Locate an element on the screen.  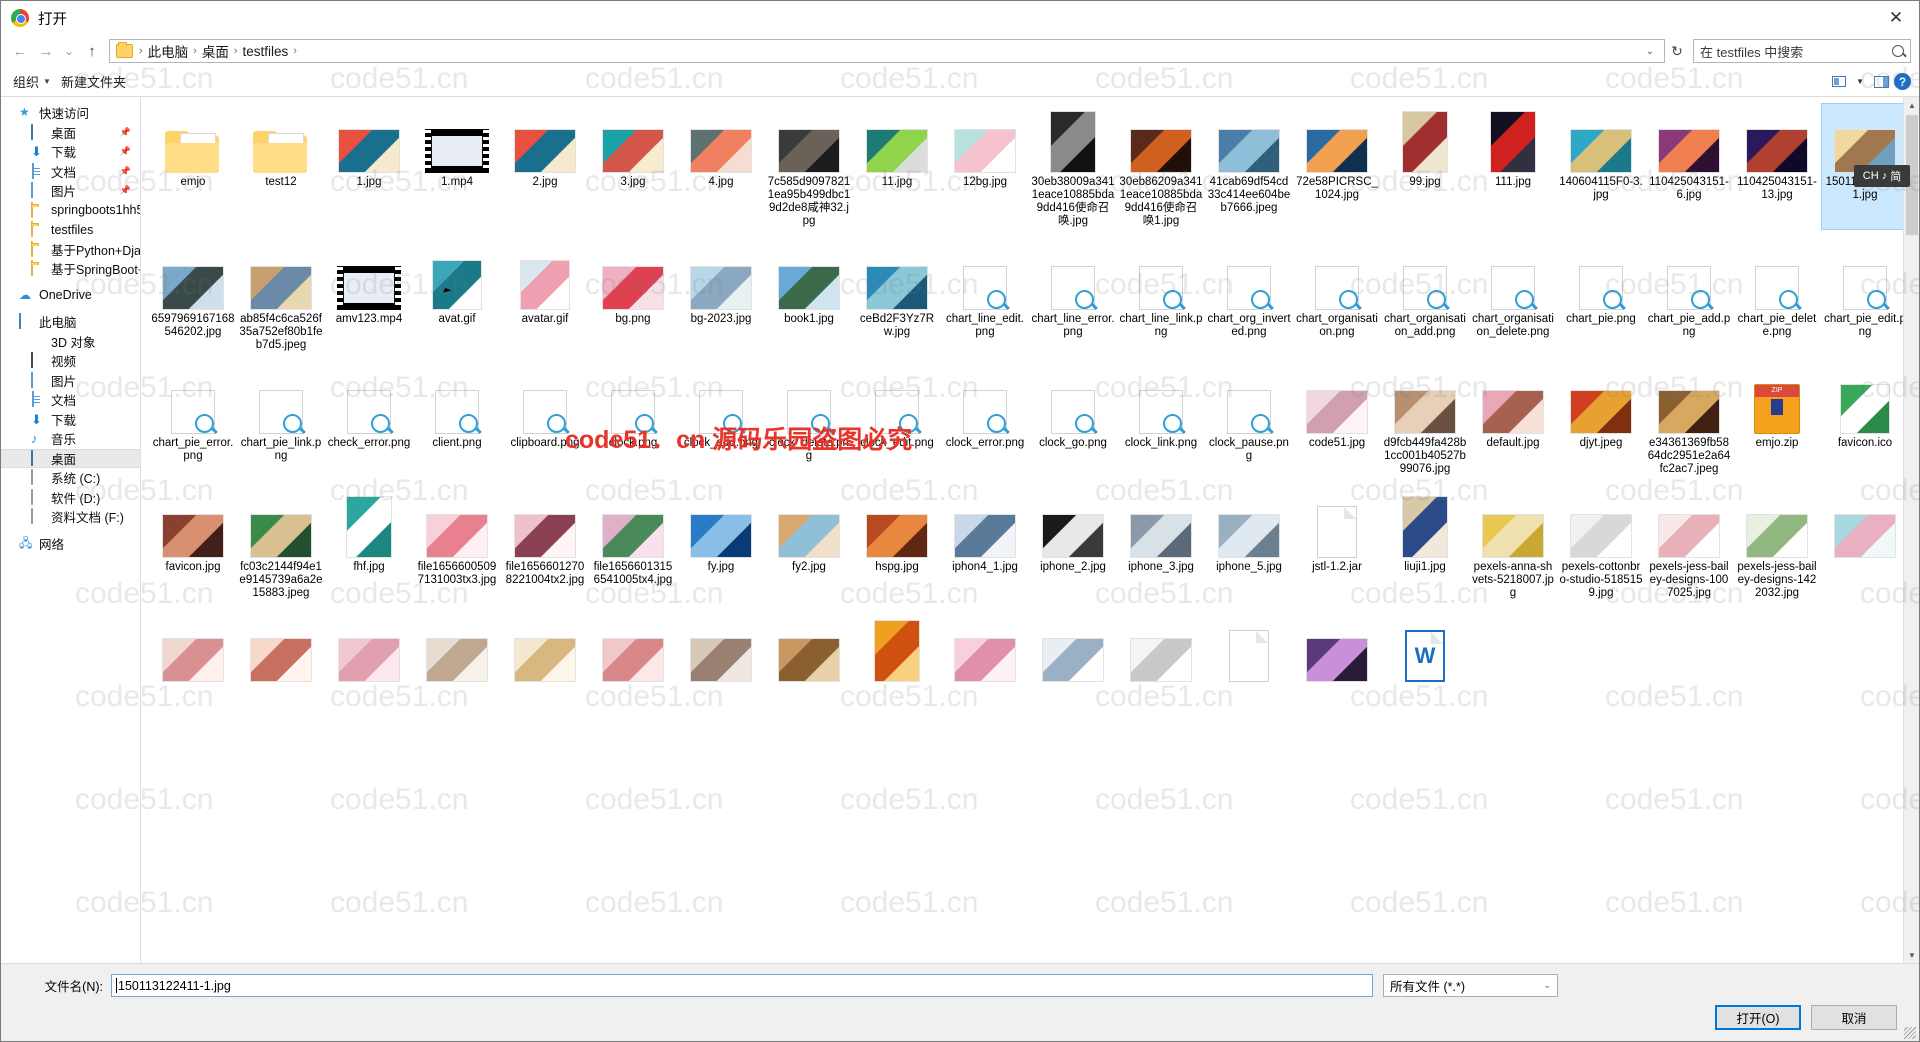
sidebar-item-21: 🖧 网络 is located at coordinates (70, 544).